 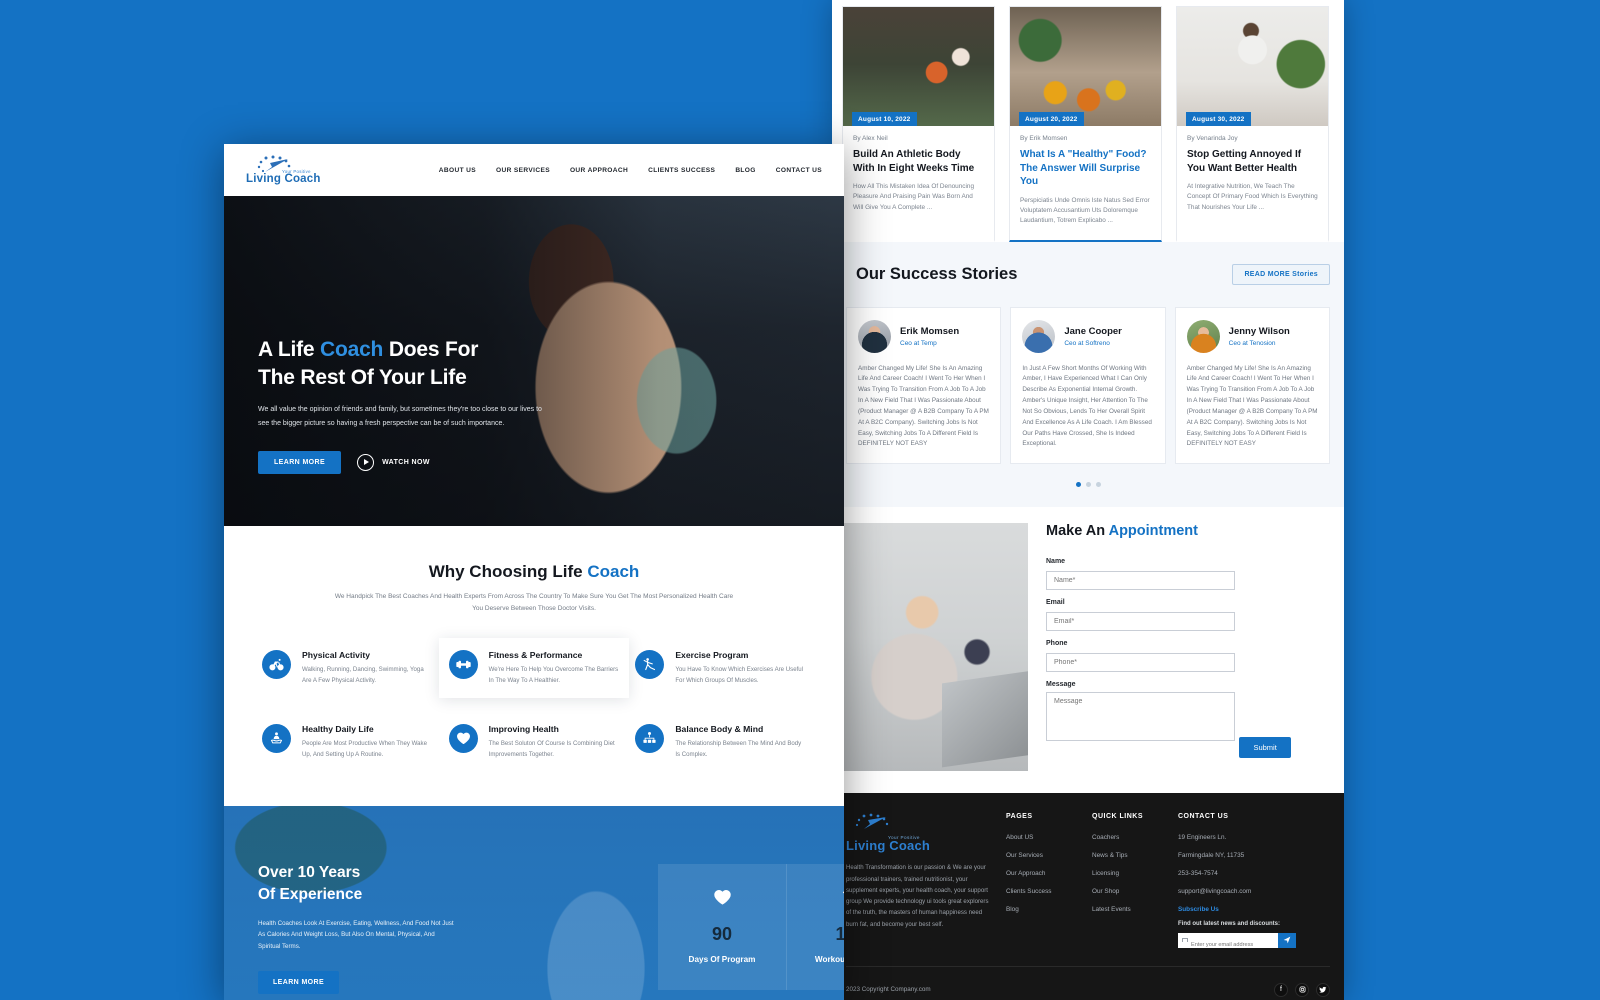 What do you see at coordinates (918, 343) in the screenshot?
I see `testimonial-role: Ceo at Temp` at bounding box center [918, 343].